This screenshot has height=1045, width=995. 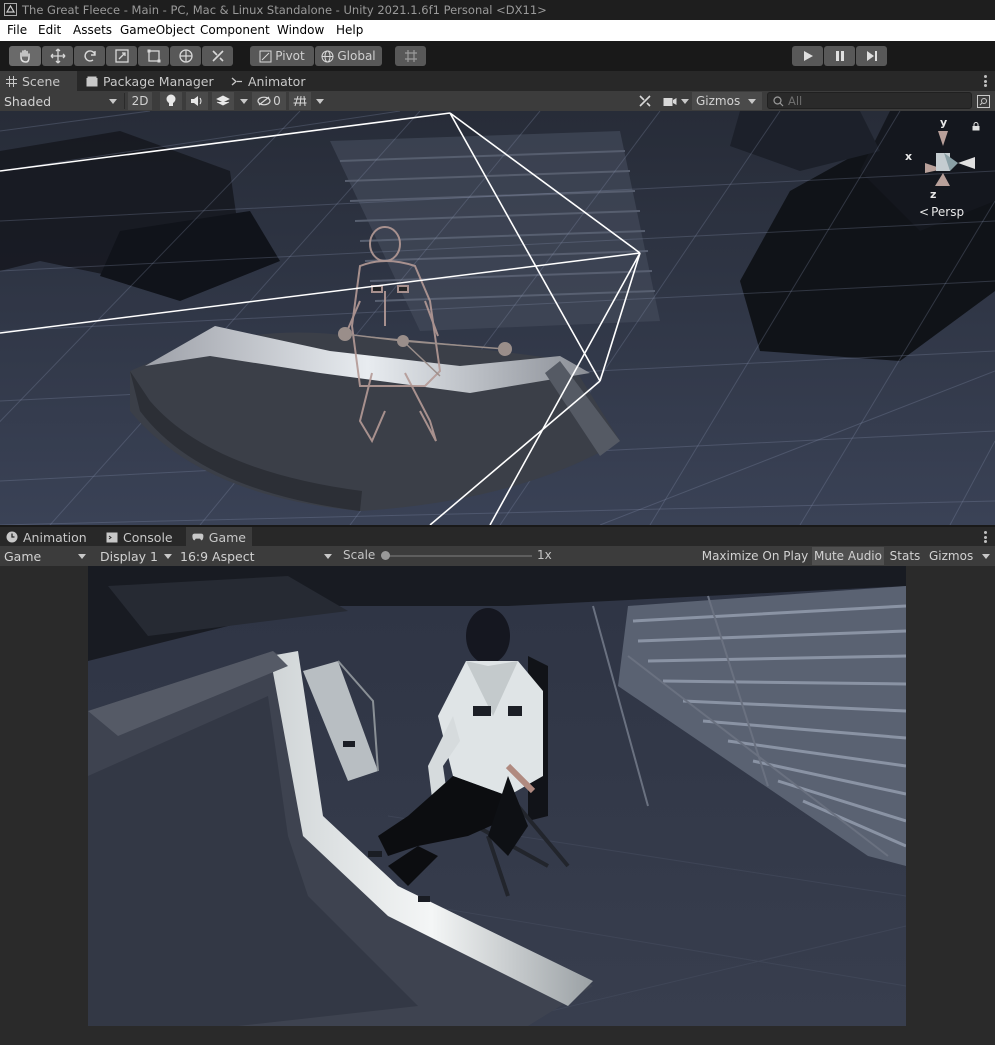 I want to click on menu-gameobject: GameObject, so click(x=157, y=30).